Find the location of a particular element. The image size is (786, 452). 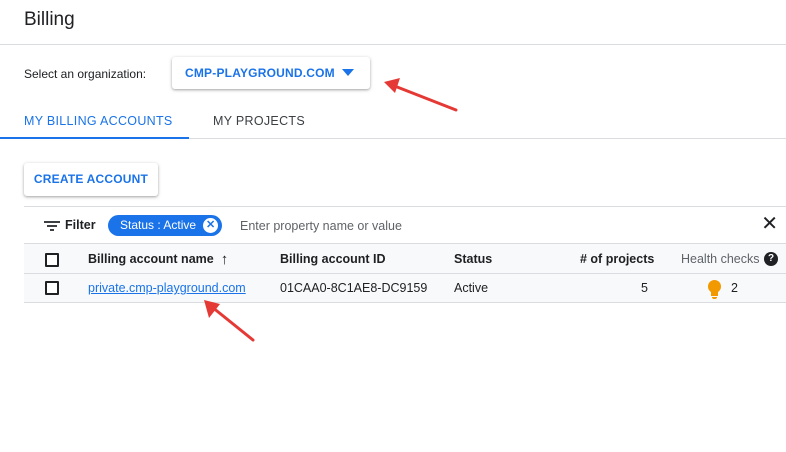

filter-icon is located at coordinates (52, 226).